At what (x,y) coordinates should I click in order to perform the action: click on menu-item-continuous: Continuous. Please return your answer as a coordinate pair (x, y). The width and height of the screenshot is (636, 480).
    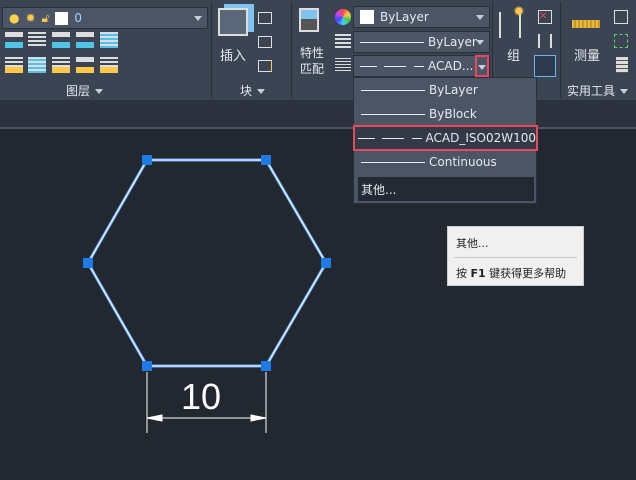
    Looking at the image, I should click on (446, 162).